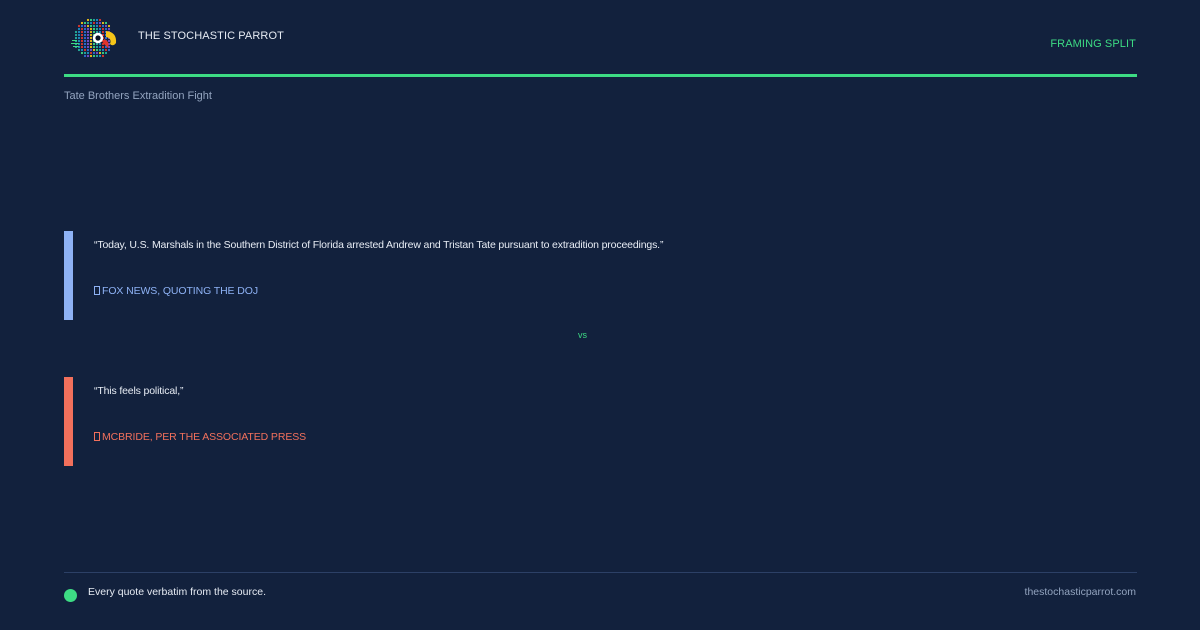 The image size is (1200, 630). What do you see at coordinates (1080, 592) in the screenshot?
I see `site-link: thestochasticparrot.com` at bounding box center [1080, 592].